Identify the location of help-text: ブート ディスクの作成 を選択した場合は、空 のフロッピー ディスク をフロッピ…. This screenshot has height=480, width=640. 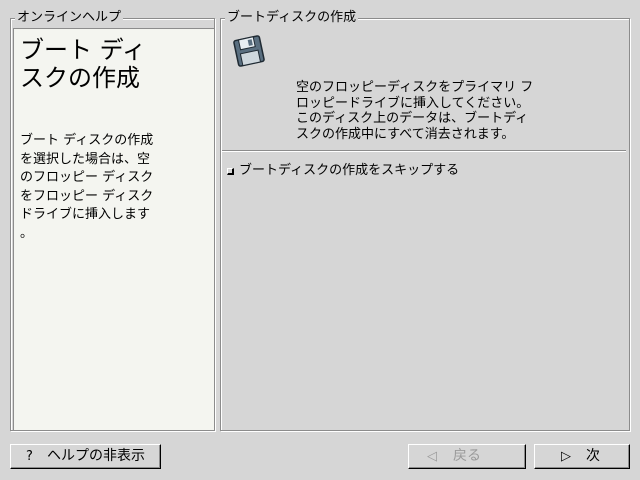
(87, 187).